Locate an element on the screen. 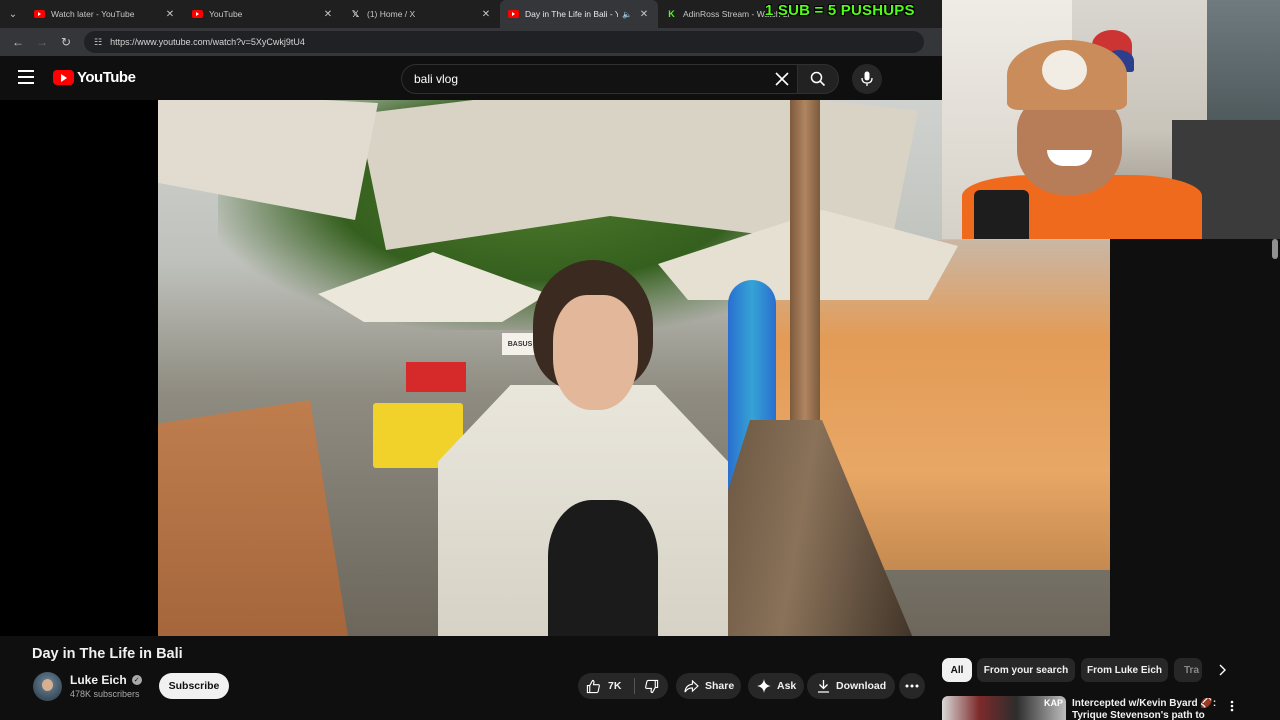 The height and width of the screenshot is (720, 1280). download-button: Download is located at coordinates (851, 686).